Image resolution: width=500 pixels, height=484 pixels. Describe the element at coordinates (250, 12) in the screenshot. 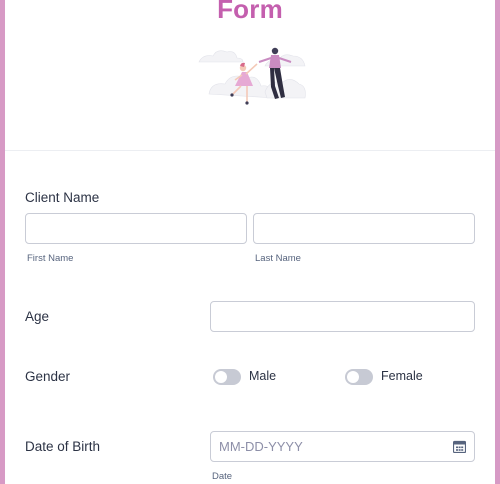

I see `form-title: Form` at that location.